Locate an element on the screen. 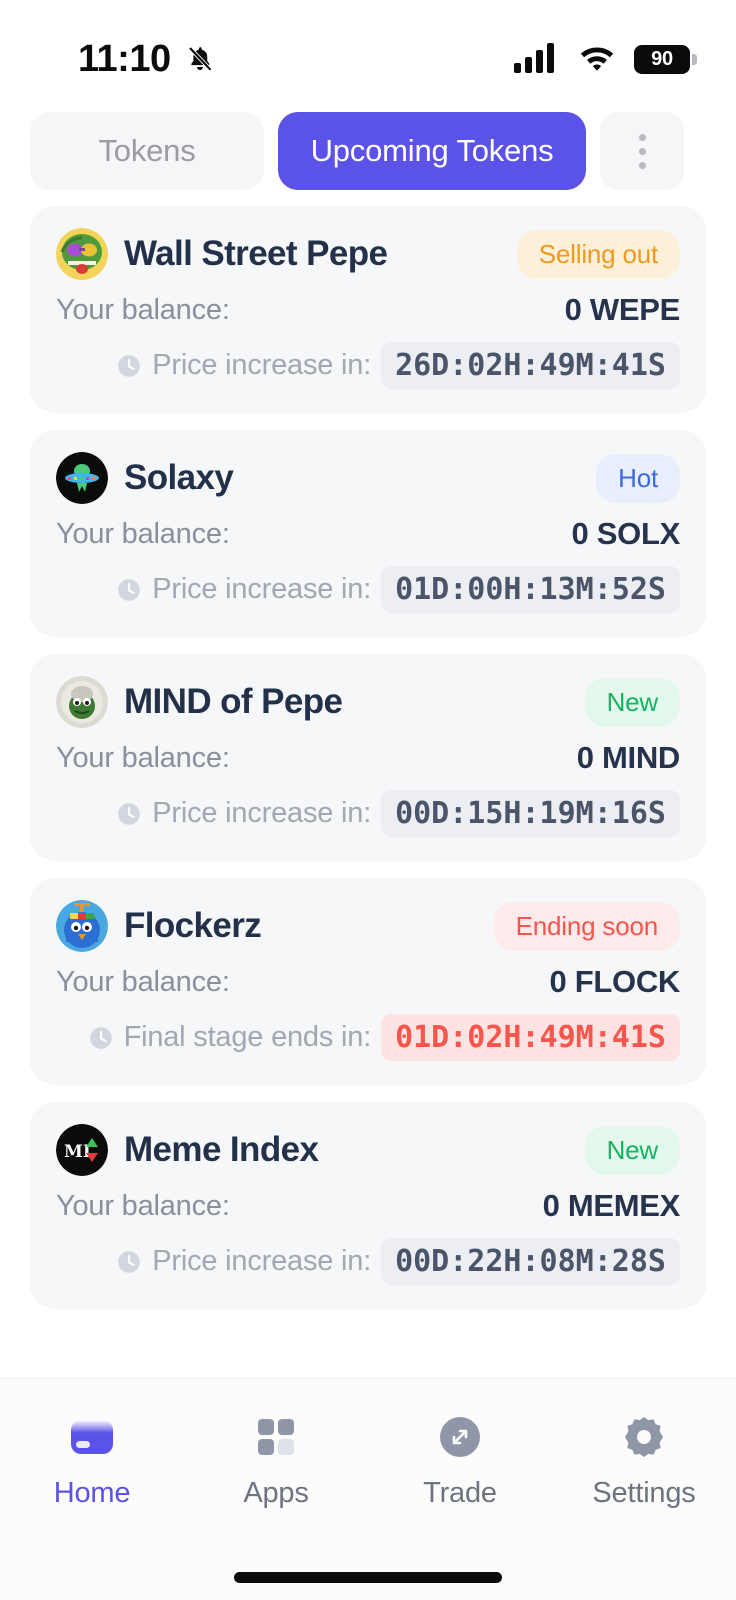  balance-row: Your balance: 0 WEPE is located at coordinates (368, 310).